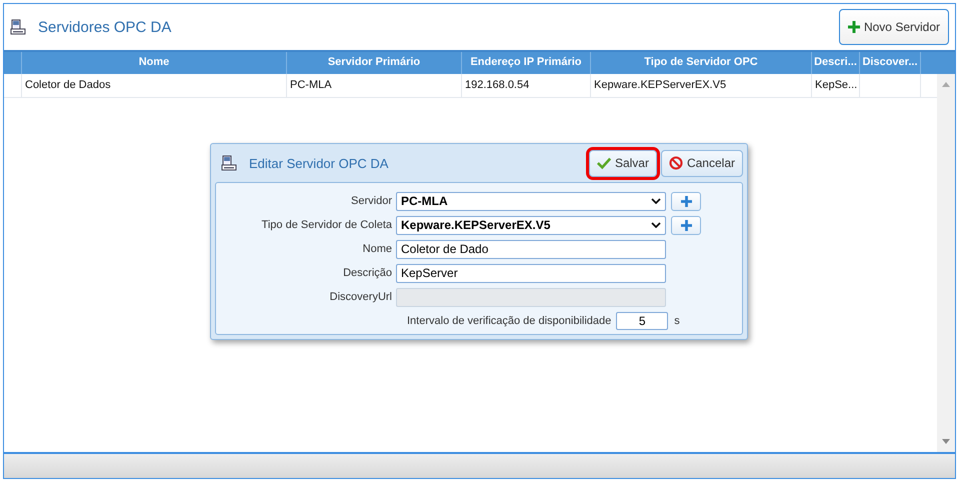 The image size is (965, 488). I want to click on scroll-up-icon, so click(946, 84).